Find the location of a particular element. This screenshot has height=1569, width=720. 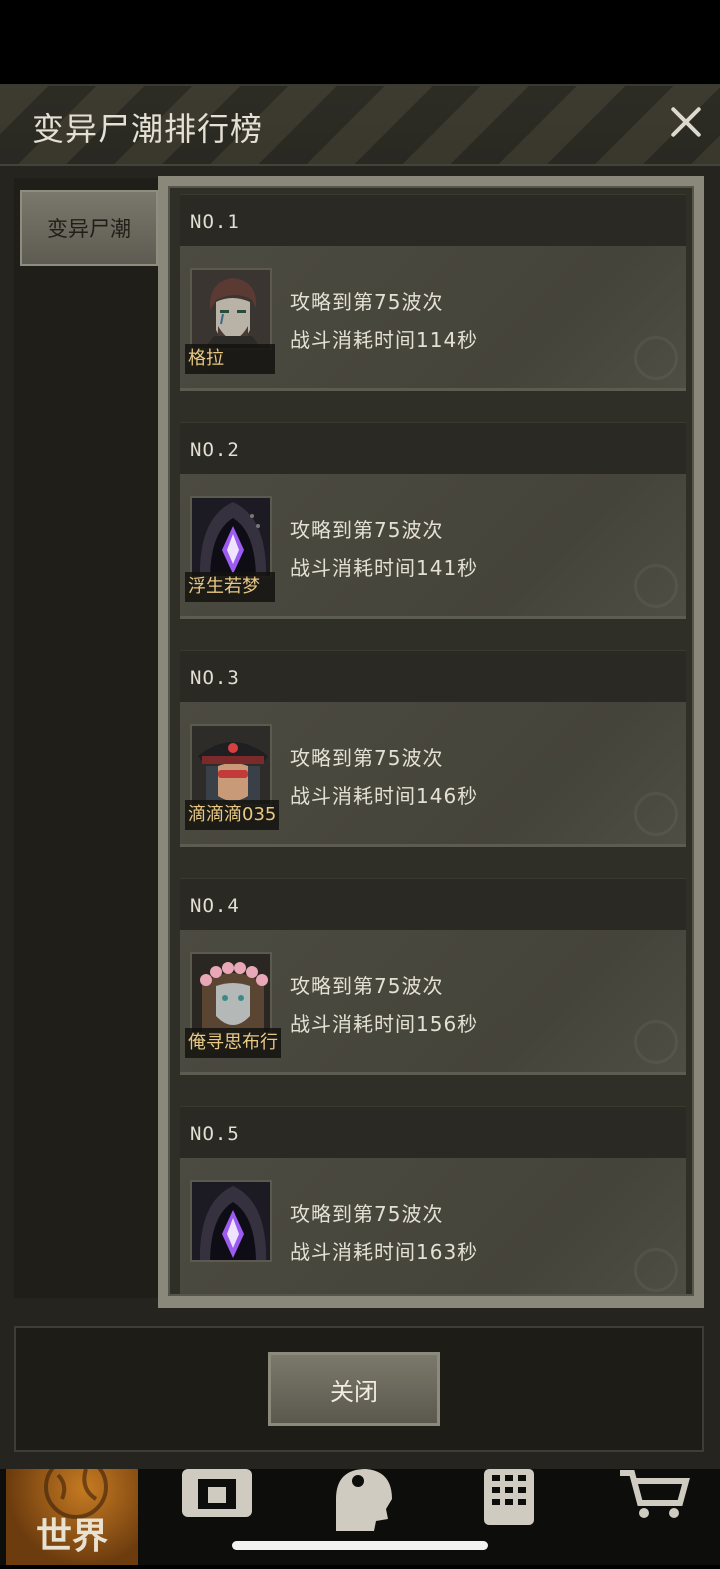

player-name: 俺寻思布行 is located at coordinates (233, 1043).